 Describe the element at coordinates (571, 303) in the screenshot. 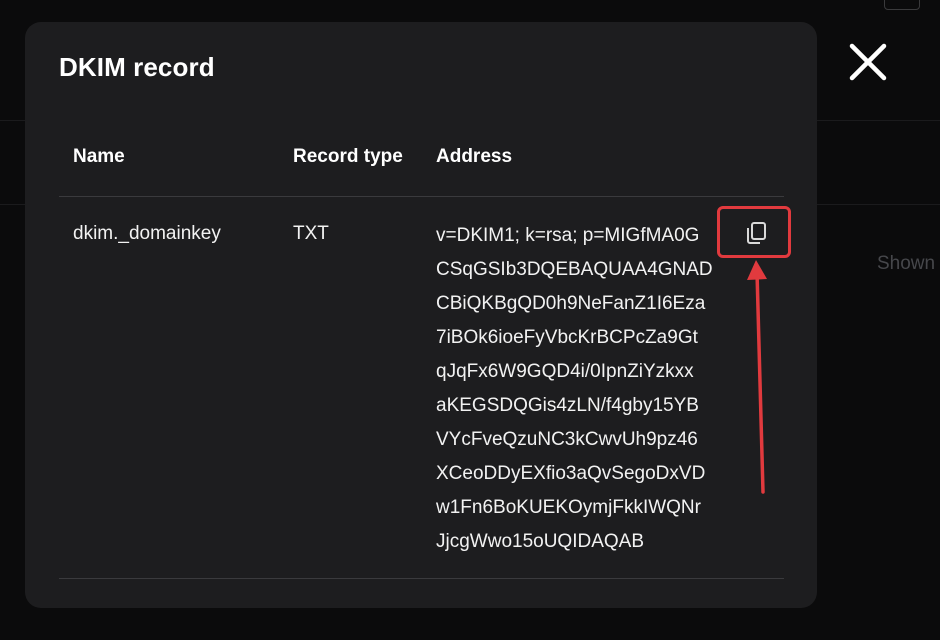

I see `address-line: CBiQKBgQD0h9NeFanZ1I6Eza` at that location.